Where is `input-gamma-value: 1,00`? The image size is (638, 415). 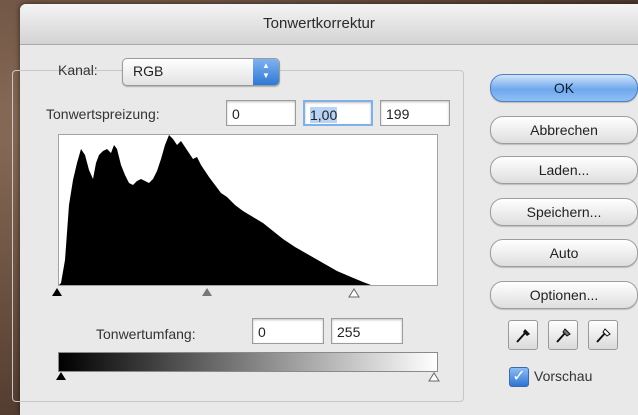
input-gamma-value: 1,00 is located at coordinates (324, 115).